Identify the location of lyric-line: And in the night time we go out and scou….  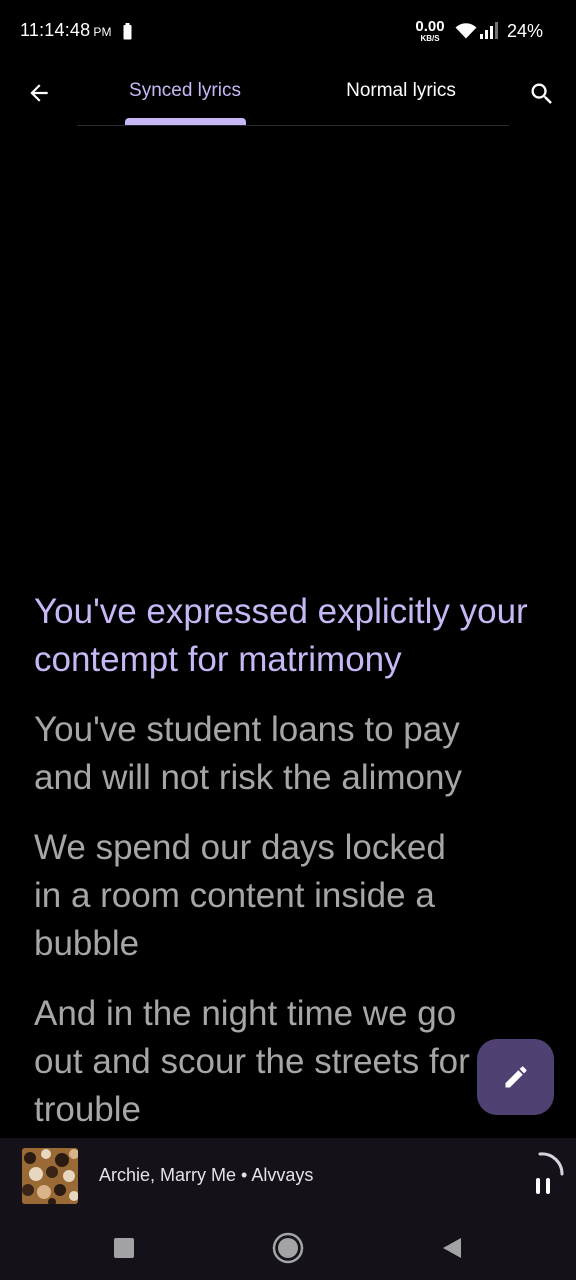
(254, 1062).